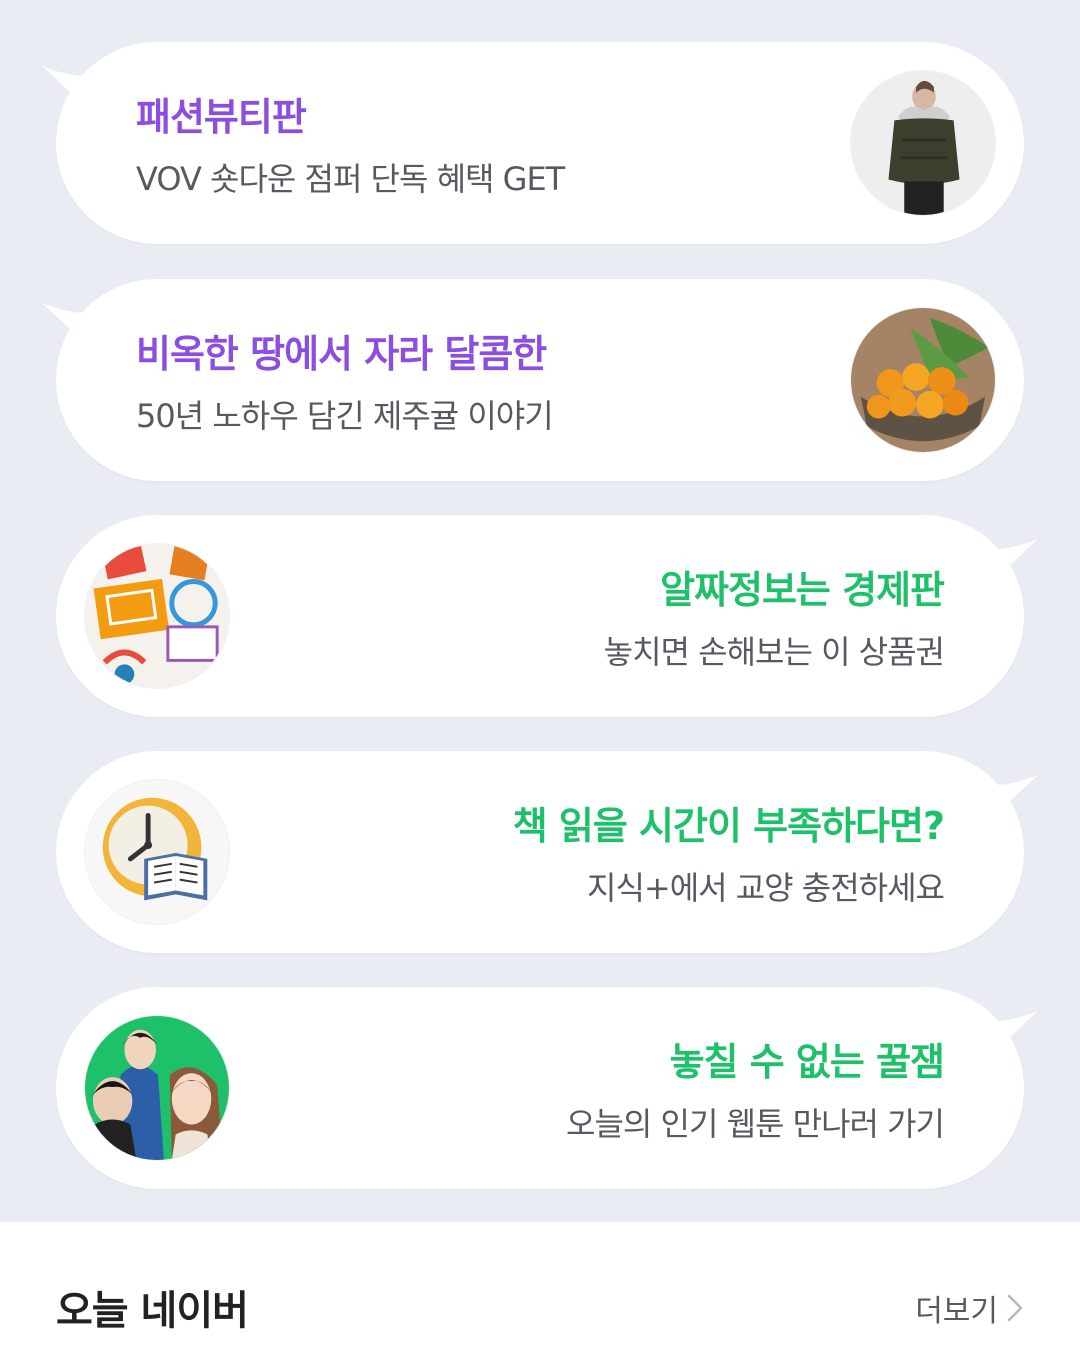 This screenshot has width=1080, height=1347. What do you see at coordinates (350, 179) in the screenshot?
I see `card-subtitle: VOV 숏다운 점퍼 단독 혜택 GET` at bounding box center [350, 179].